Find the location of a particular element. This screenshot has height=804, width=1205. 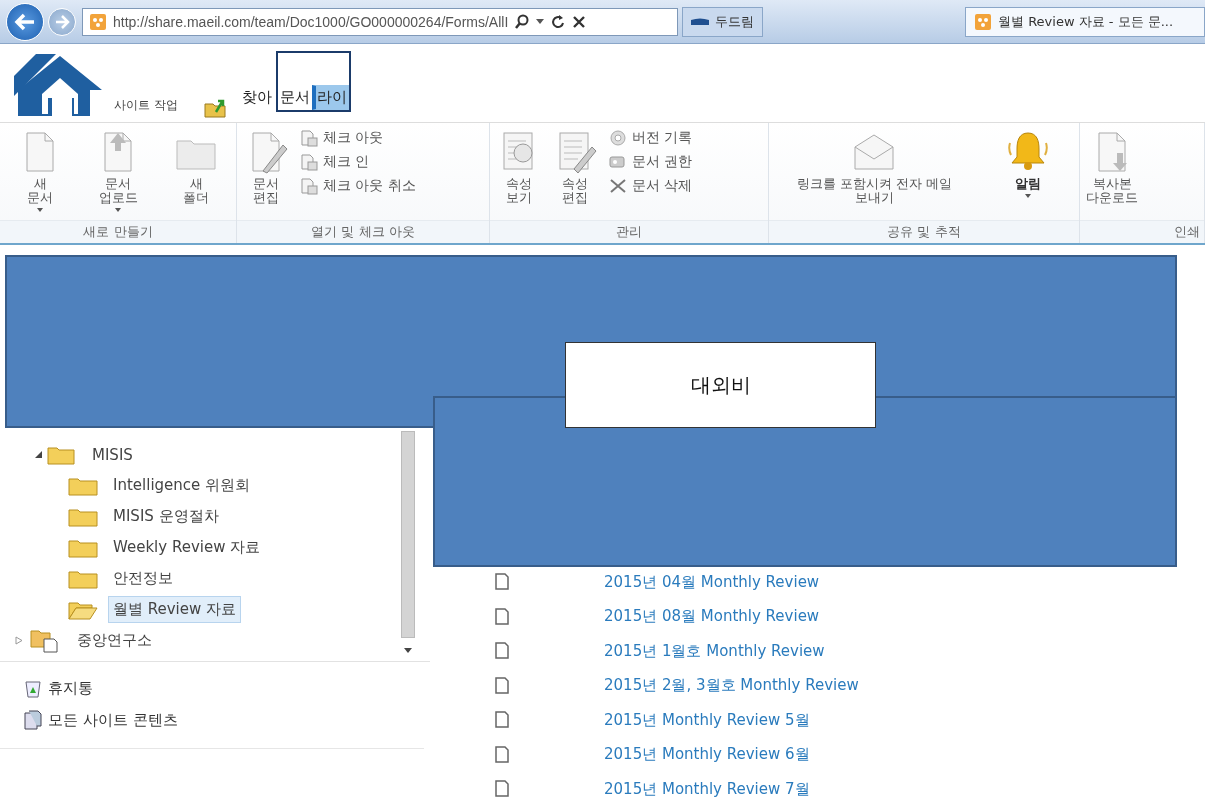

search-icon is located at coordinates (522, 21).